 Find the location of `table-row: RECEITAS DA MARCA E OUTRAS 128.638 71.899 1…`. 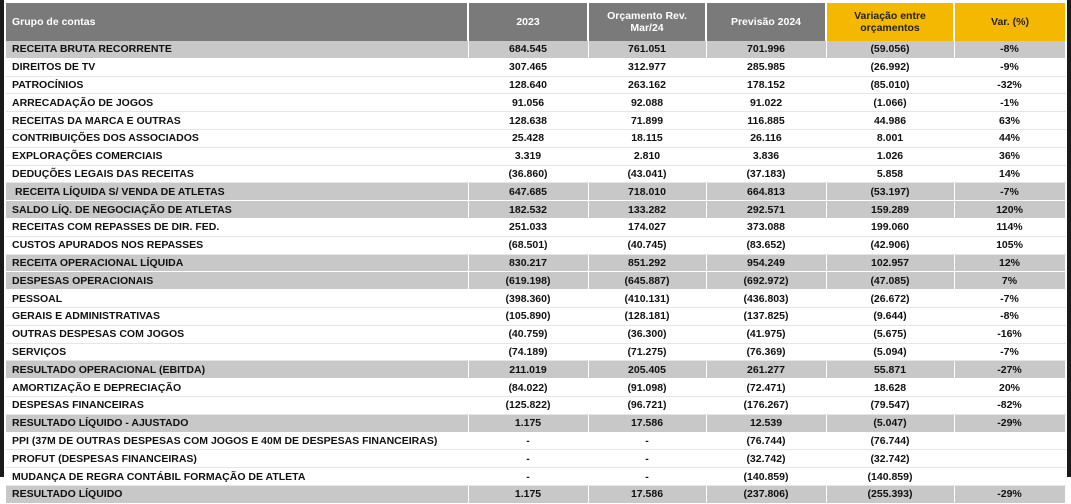

table-row: RECEITAS DA MARCA E OUTRAS 128.638 71.899 1… is located at coordinates (536, 120).